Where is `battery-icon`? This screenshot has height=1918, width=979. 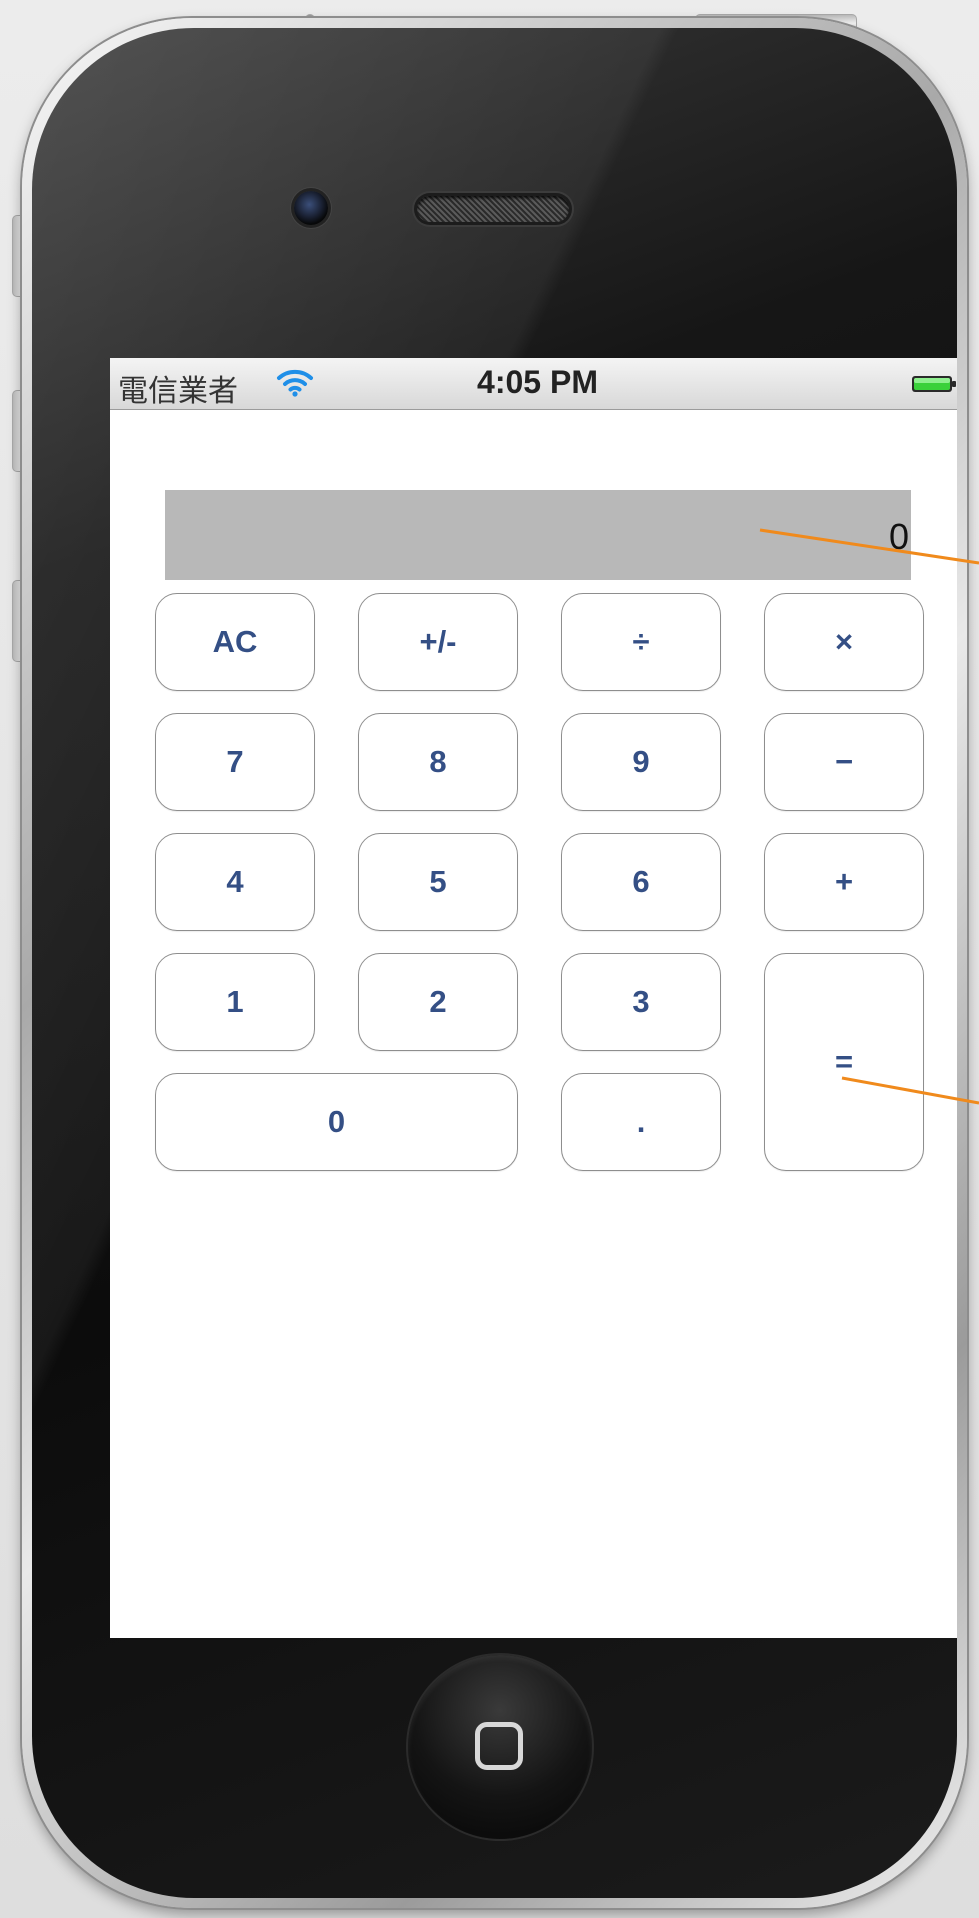
battery-icon is located at coordinates (934, 384).